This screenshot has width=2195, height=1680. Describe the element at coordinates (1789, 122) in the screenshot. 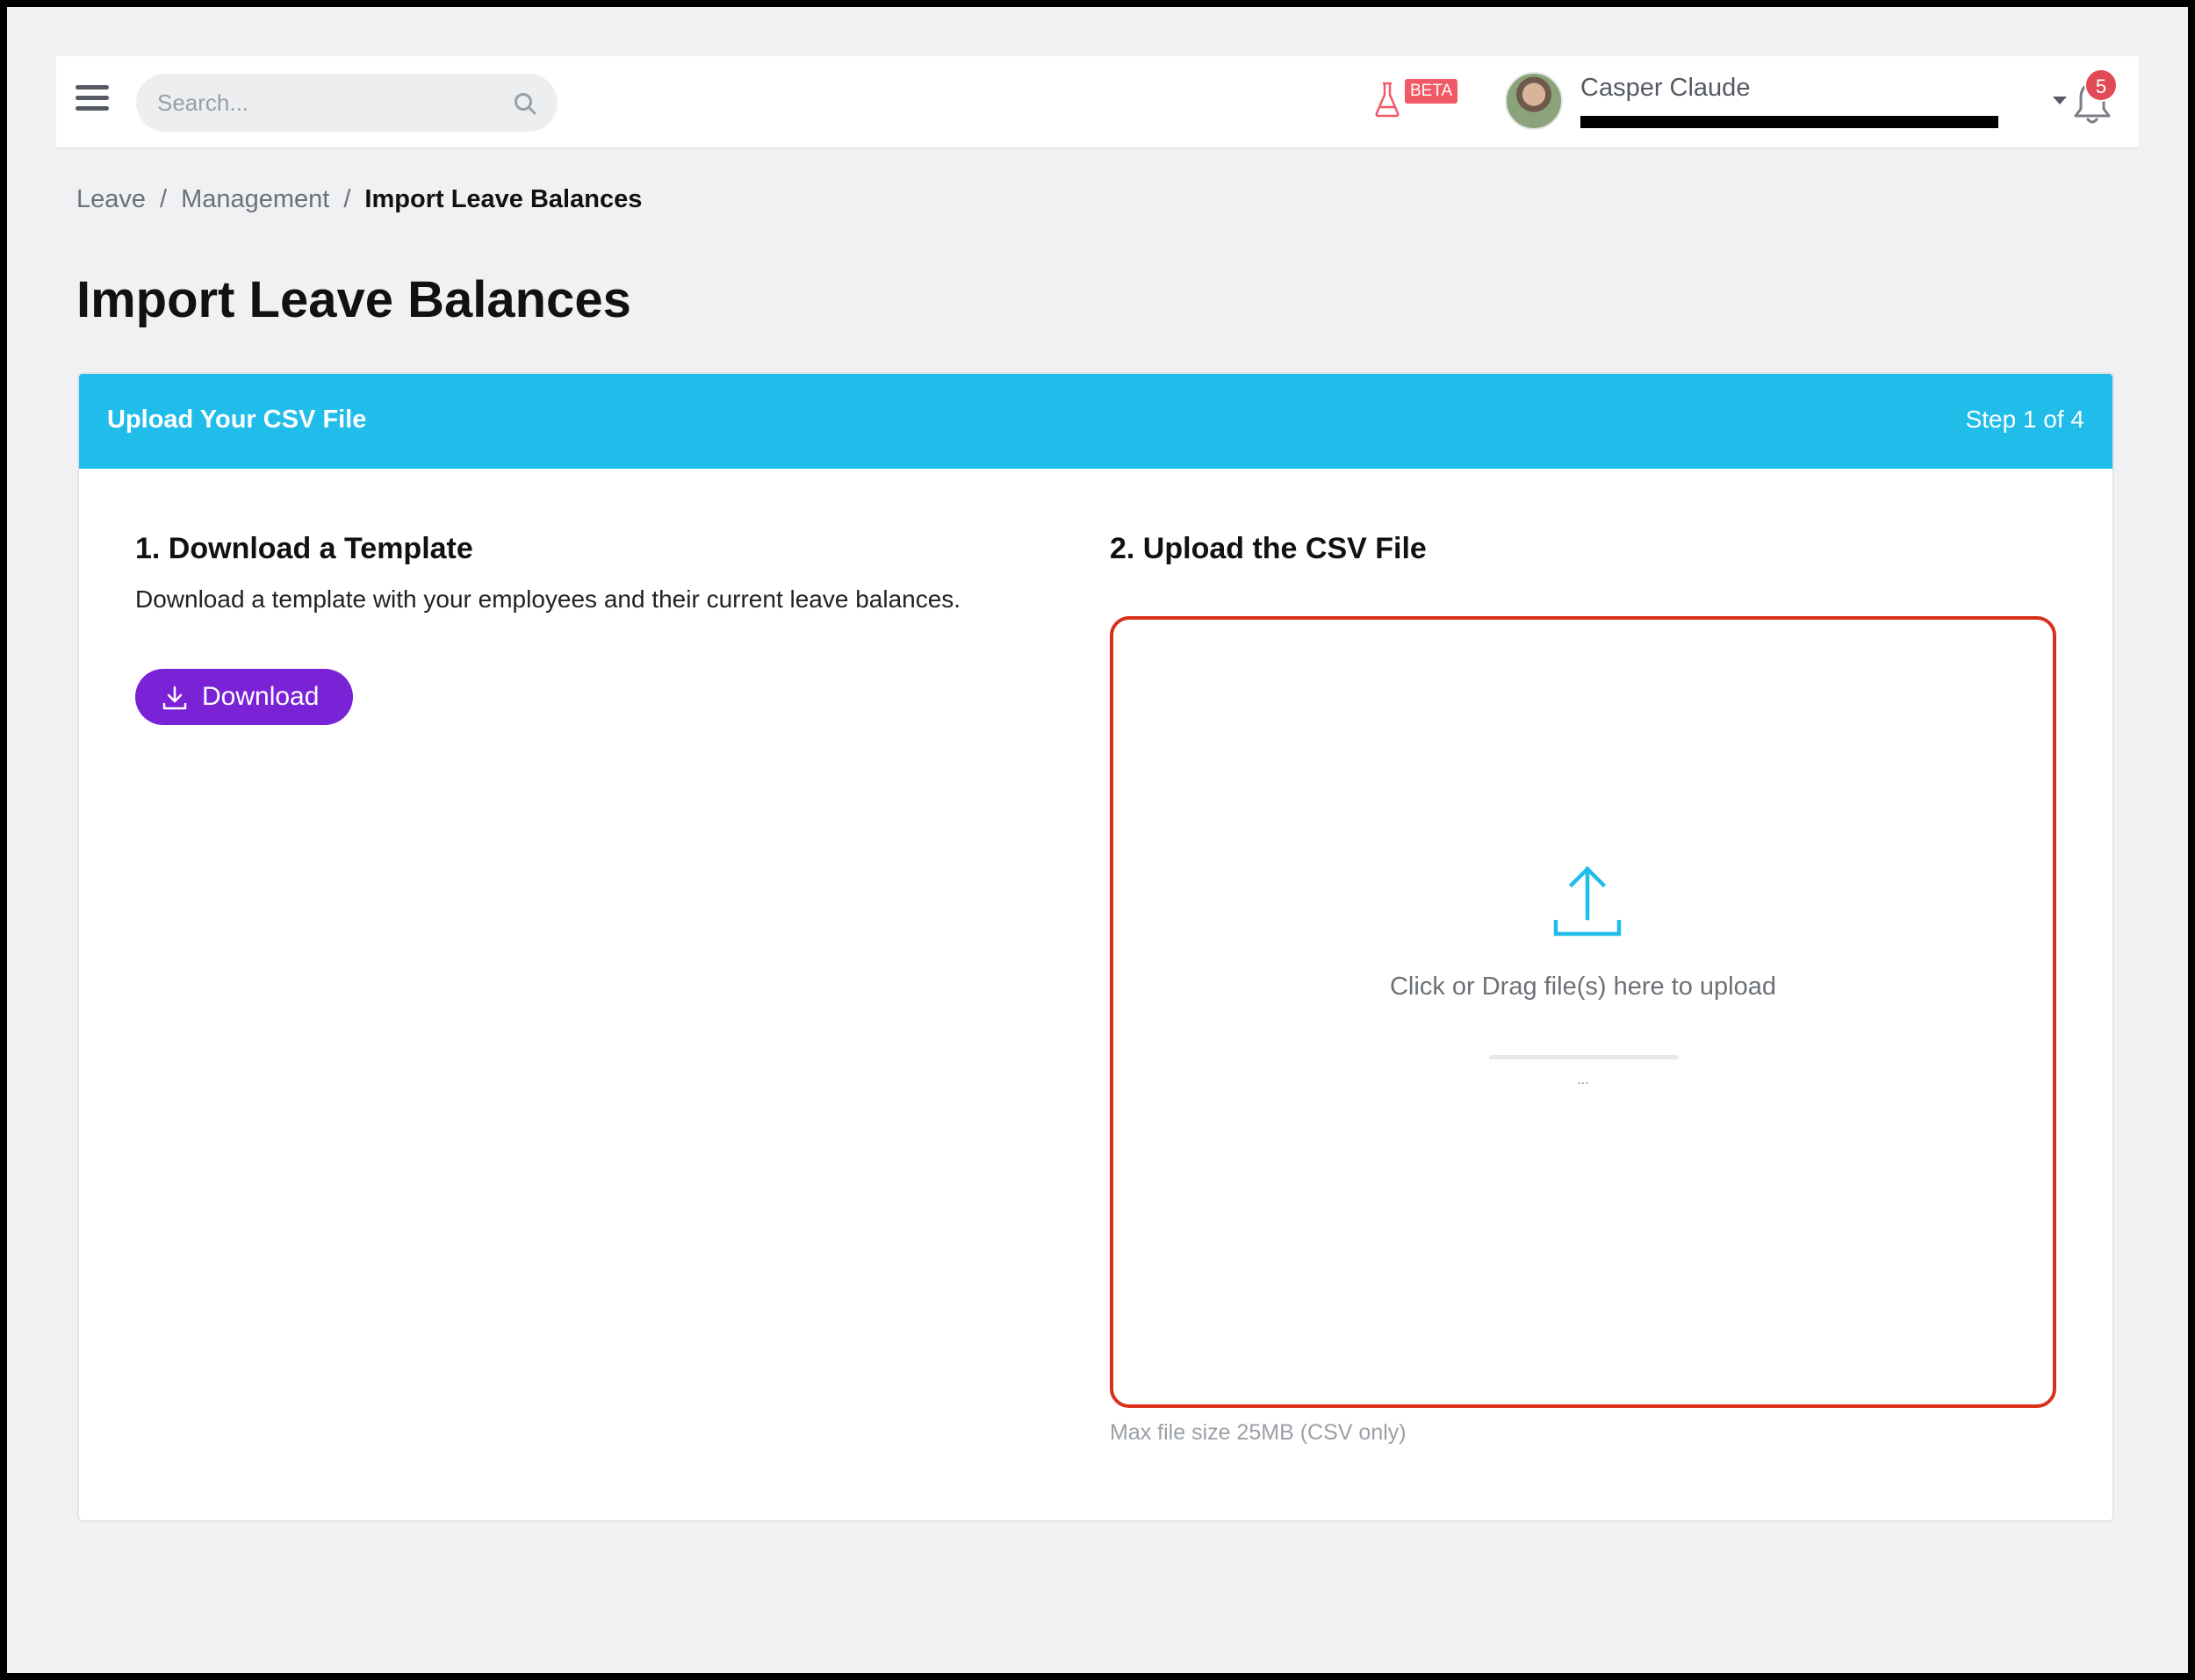

I see `user-email-redacted` at that location.